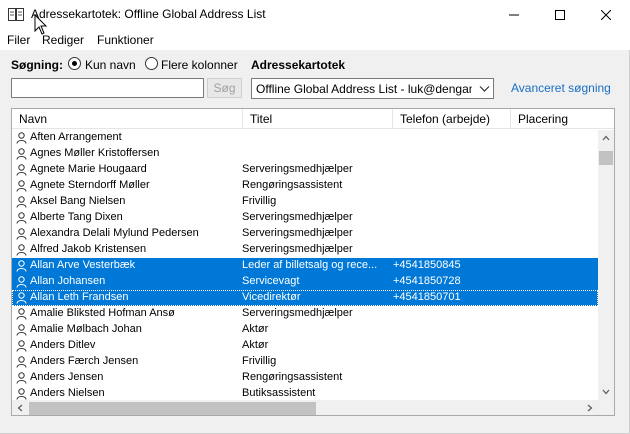 This screenshot has height=434, width=630. I want to click on vertical-scrollbar, so click(606, 265).